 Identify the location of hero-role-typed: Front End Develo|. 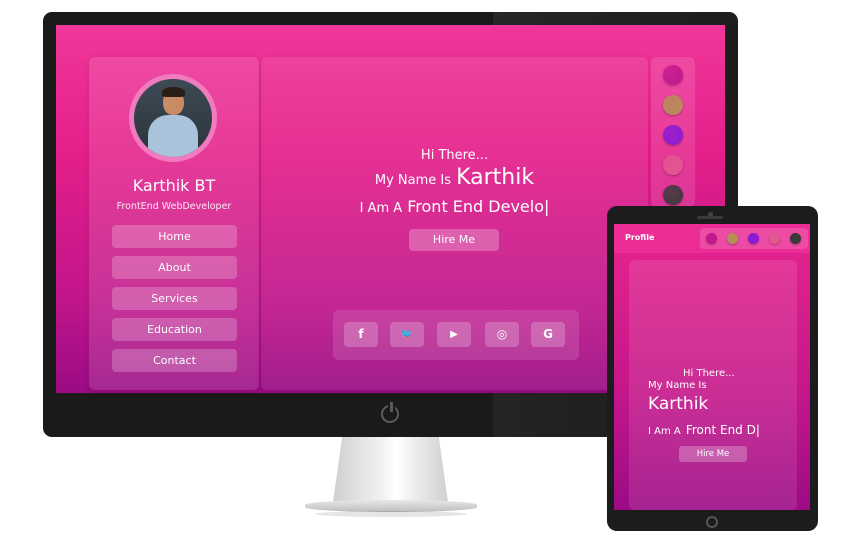
(478, 206).